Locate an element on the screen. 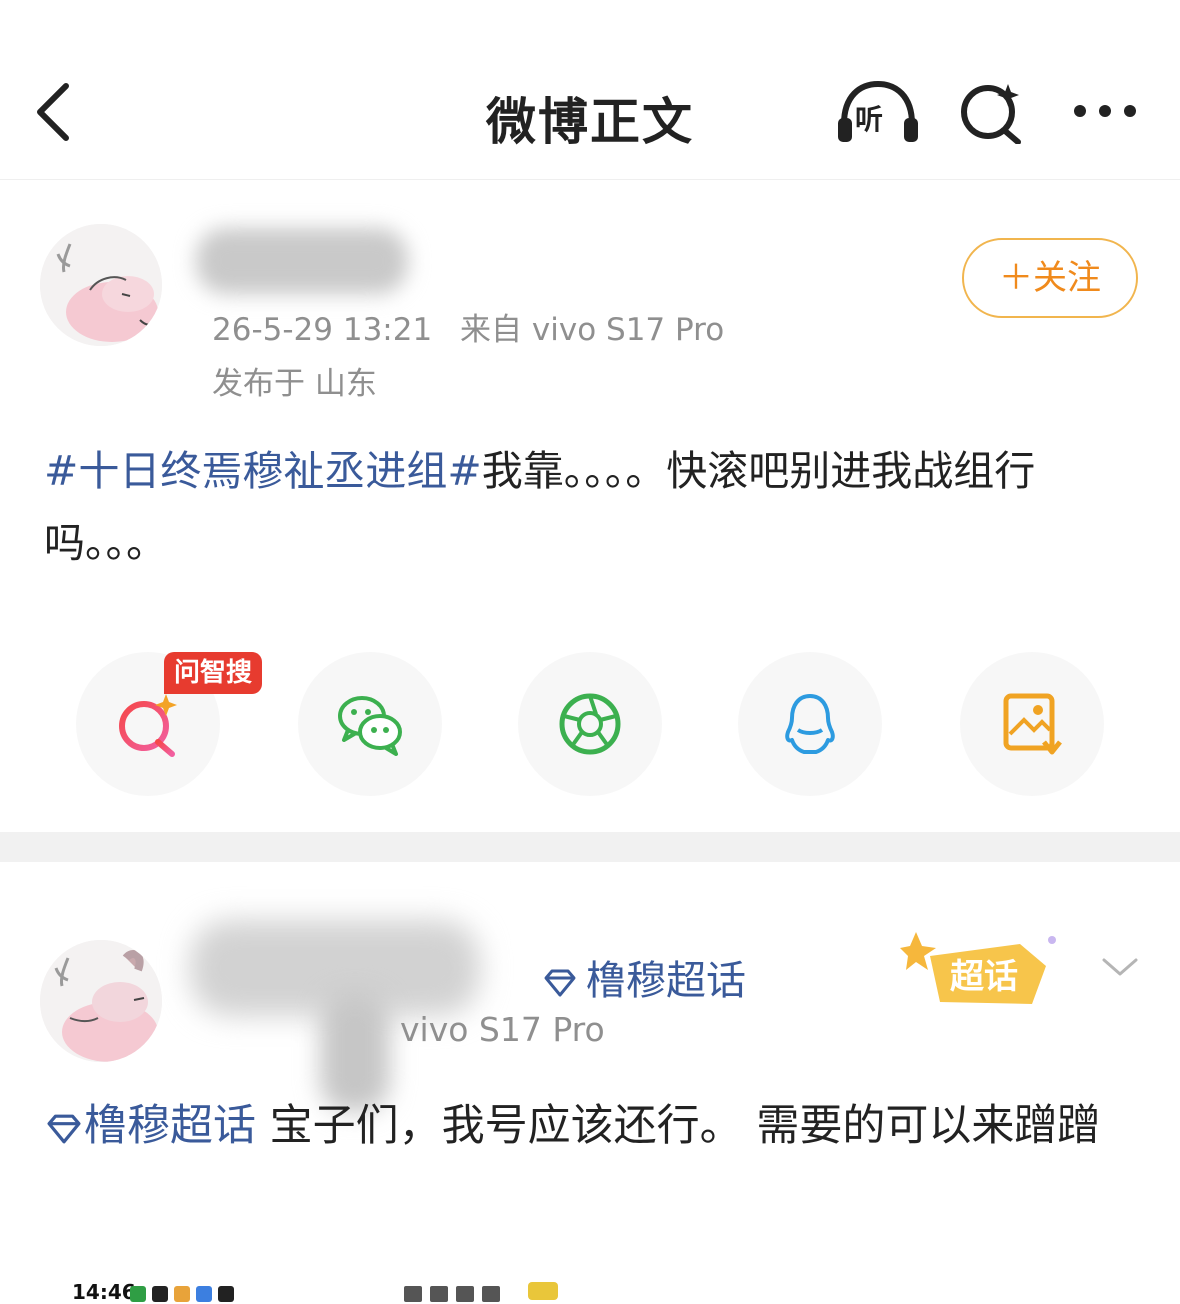  save-image-icon is located at coordinates (1032, 724).